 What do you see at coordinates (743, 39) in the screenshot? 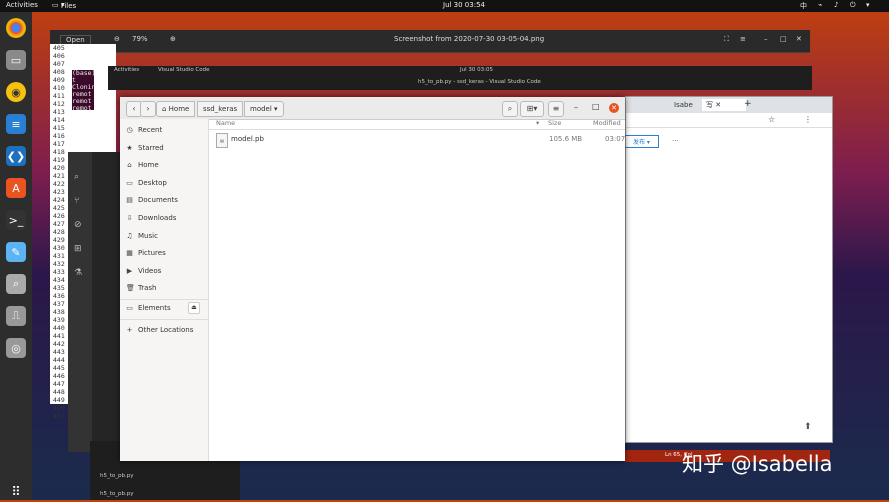
I see `menu-icon: ≡` at bounding box center [743, 39].